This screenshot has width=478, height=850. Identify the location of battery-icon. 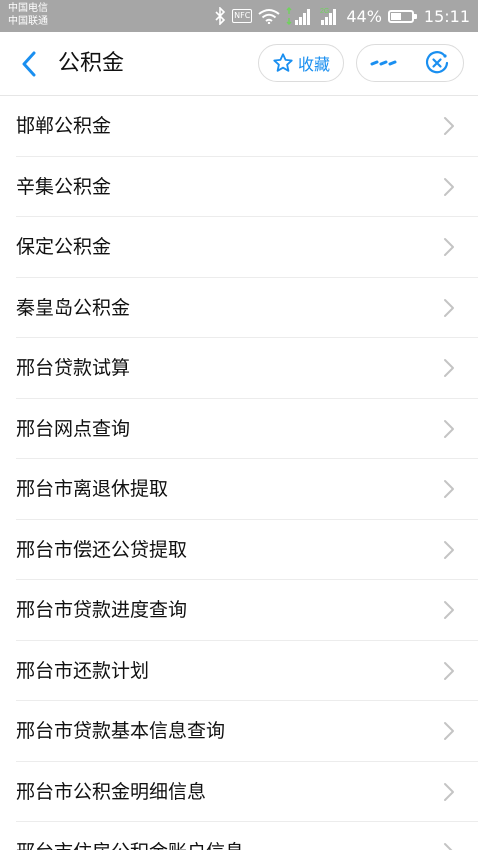
(402, 16).